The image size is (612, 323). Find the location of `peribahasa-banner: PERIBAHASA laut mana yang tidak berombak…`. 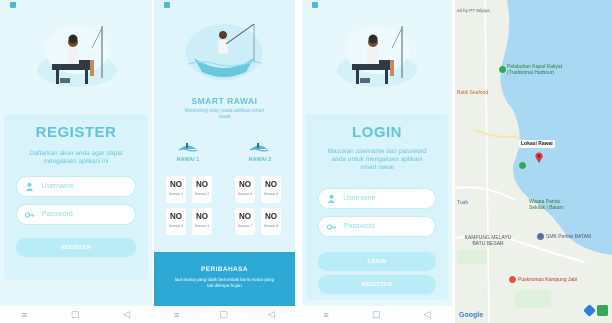

peribahasa-banner: PERIBAHASA laut mana yang tidak berombak… is located at coordinates (224, 279).